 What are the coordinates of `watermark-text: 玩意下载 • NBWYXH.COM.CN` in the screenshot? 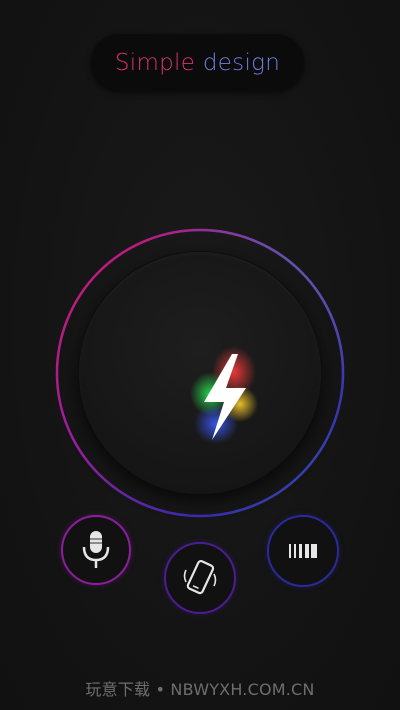 It's located at (200, 689).